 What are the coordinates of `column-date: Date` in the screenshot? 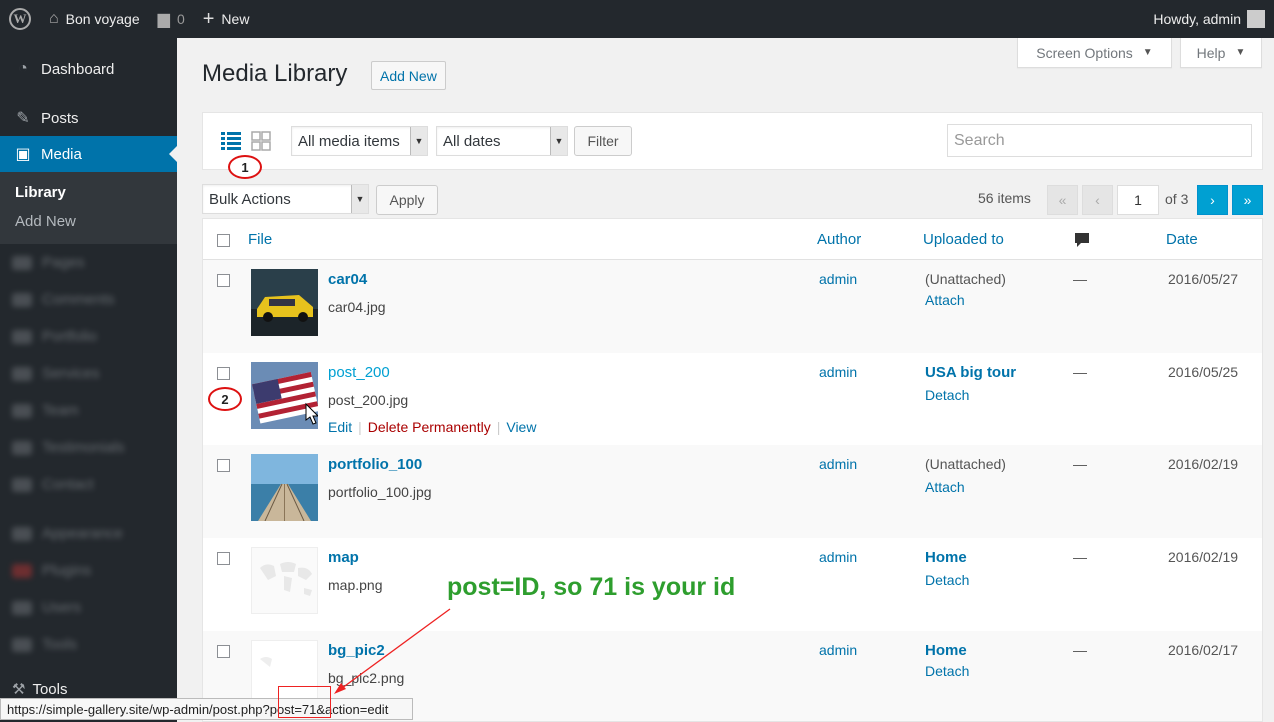 It's located at (1182, 239).